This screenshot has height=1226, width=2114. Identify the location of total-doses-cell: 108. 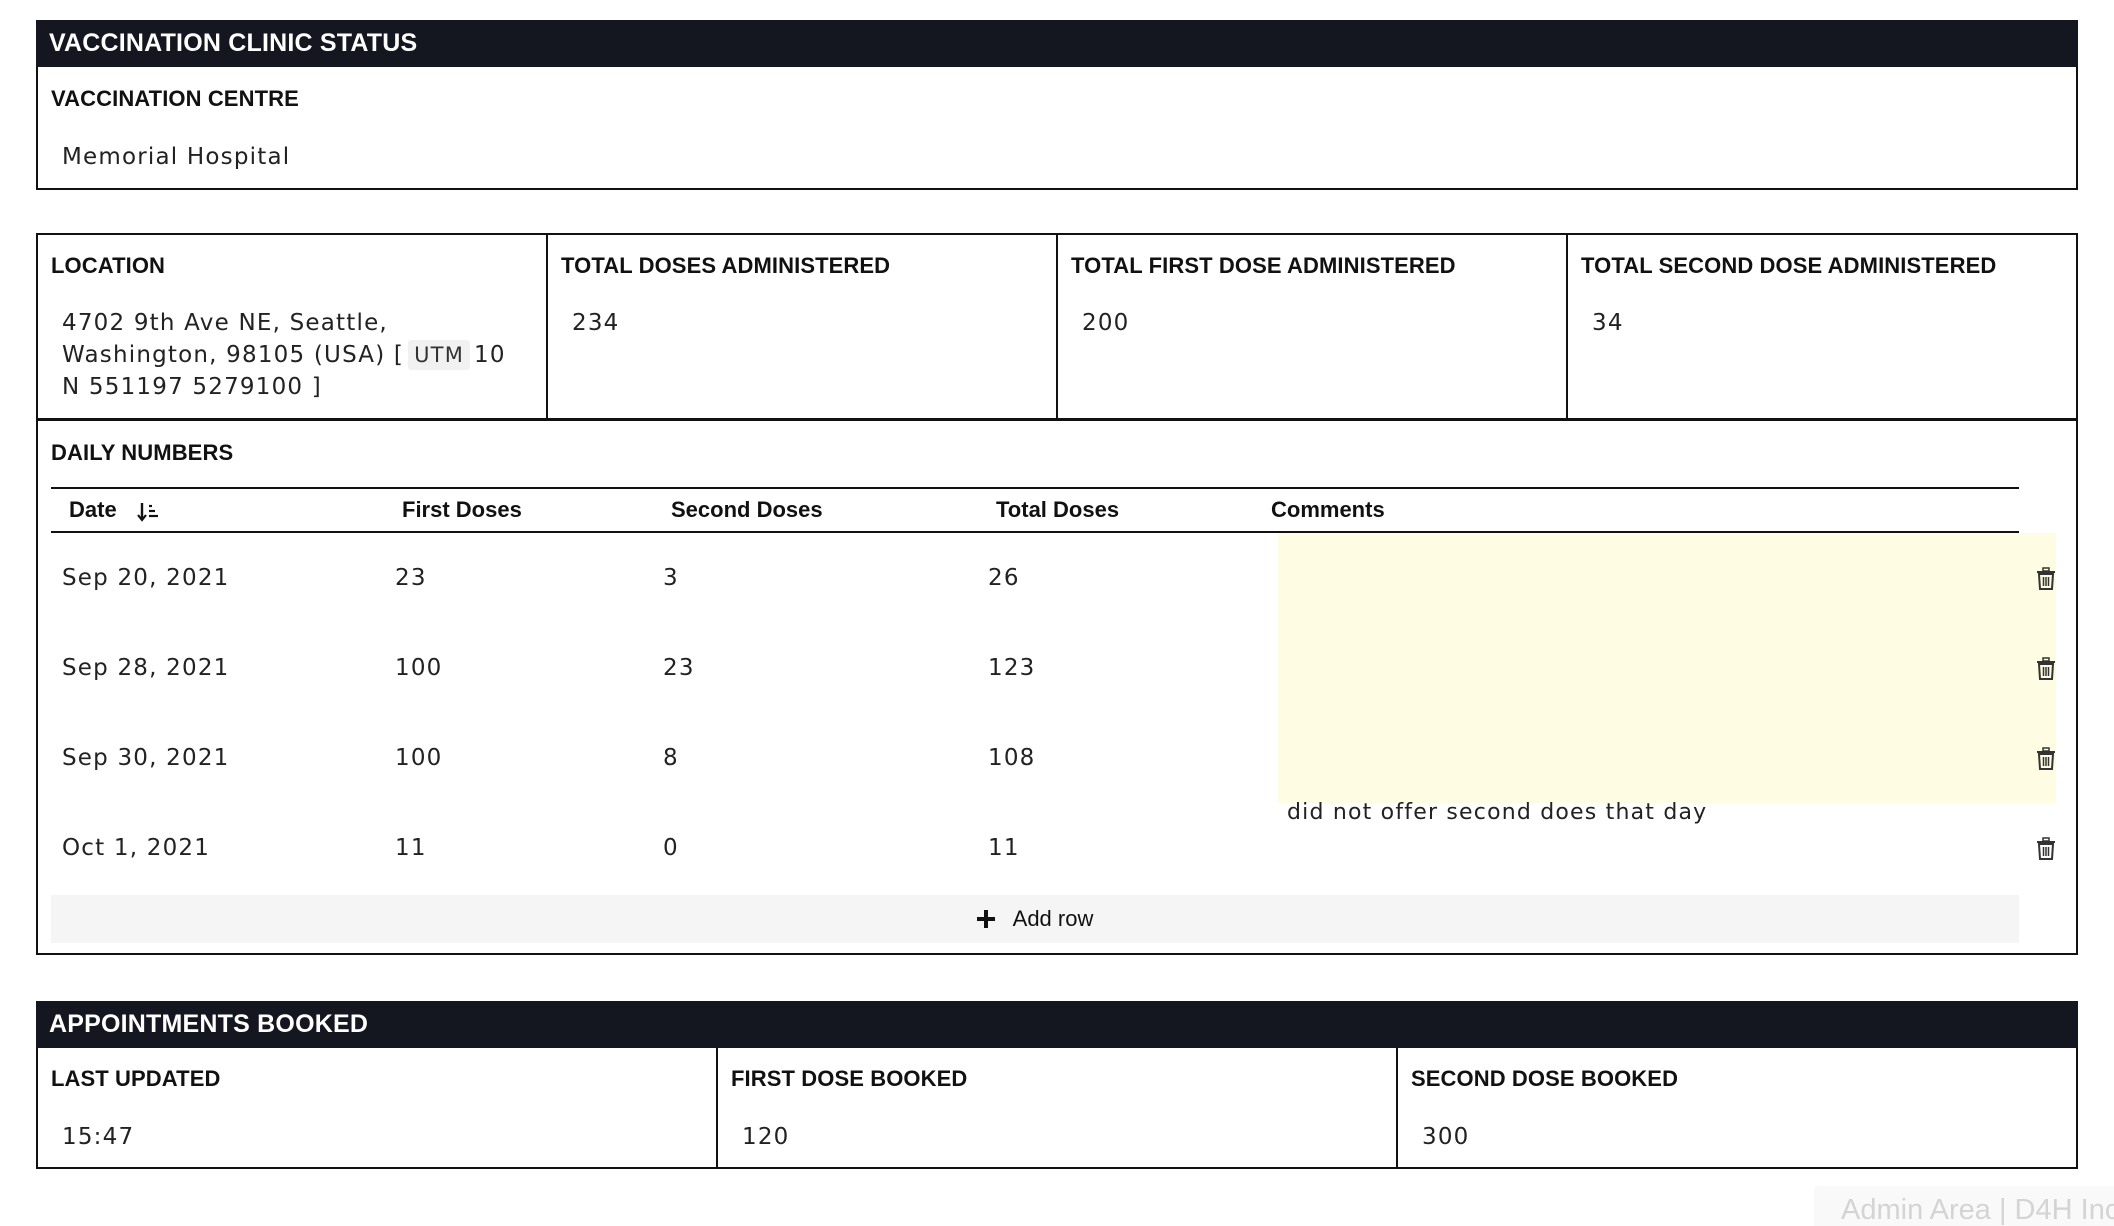
(1012, 758).